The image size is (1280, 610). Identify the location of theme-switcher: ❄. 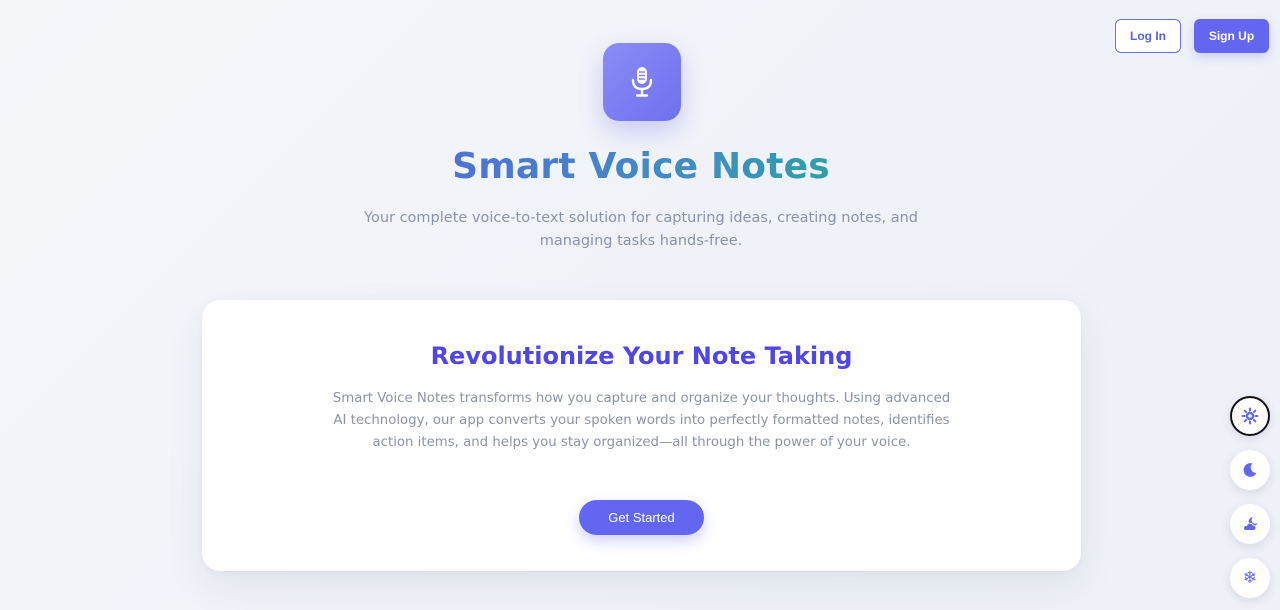
(1250, 497).